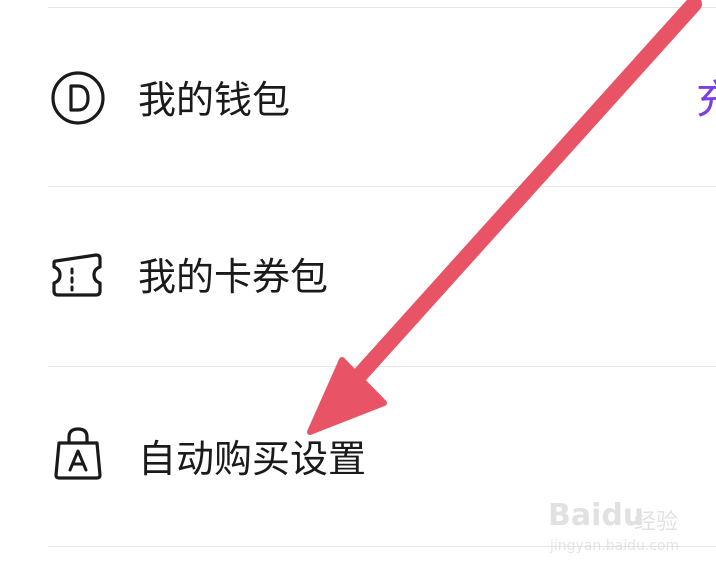 Image resolution: width=716 pixels, height=568 pixels. Describe the element at coordinates (596, 515) in the screenshot. I see `watermark-logo: Baidu` at that location.